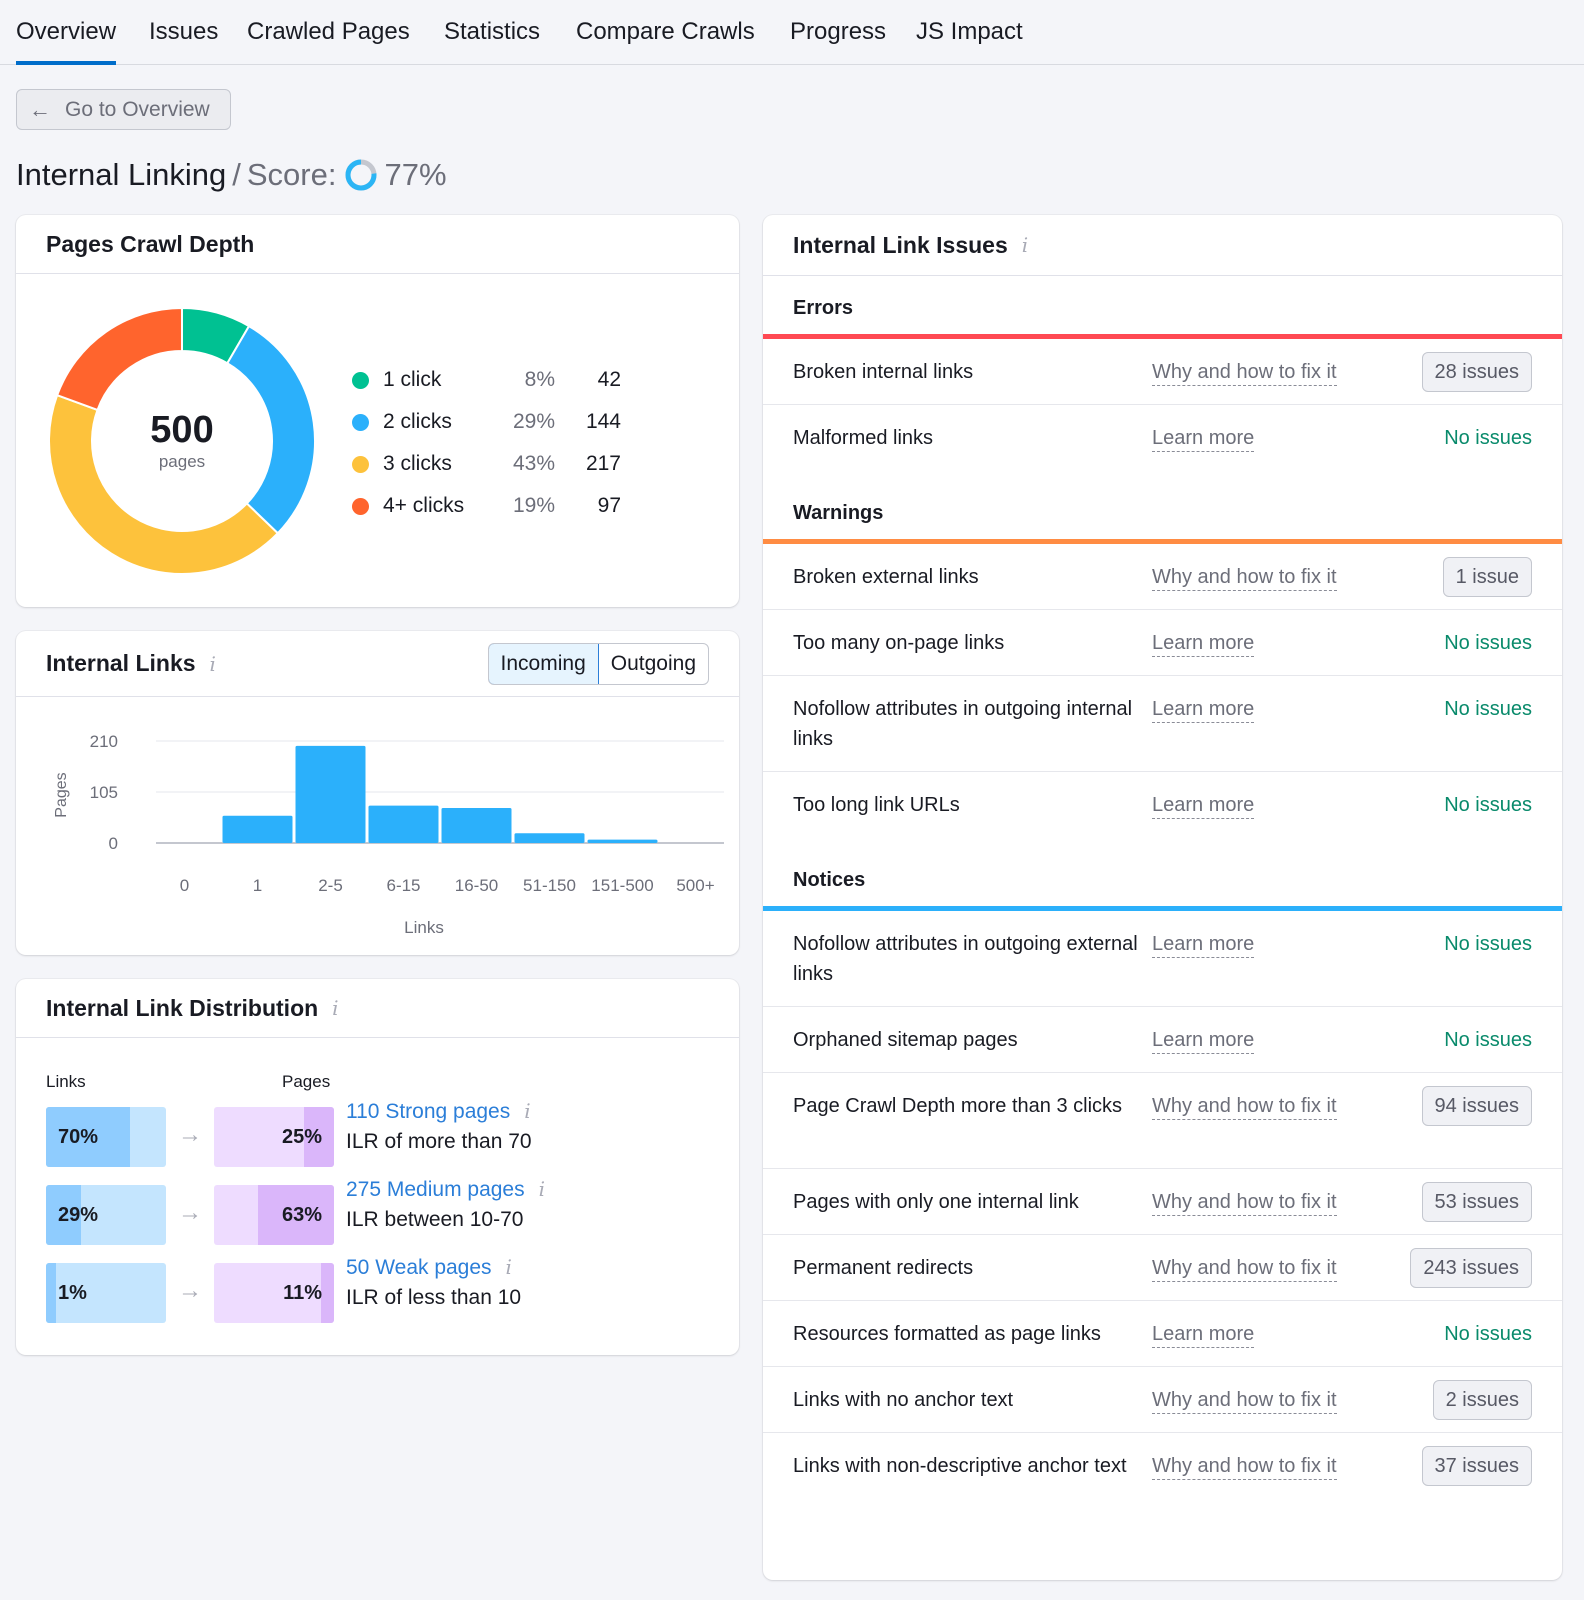 The height and width of the screenshot is (1600, 1584). I want to click on x-tick-label: 1, so click(257, 885).